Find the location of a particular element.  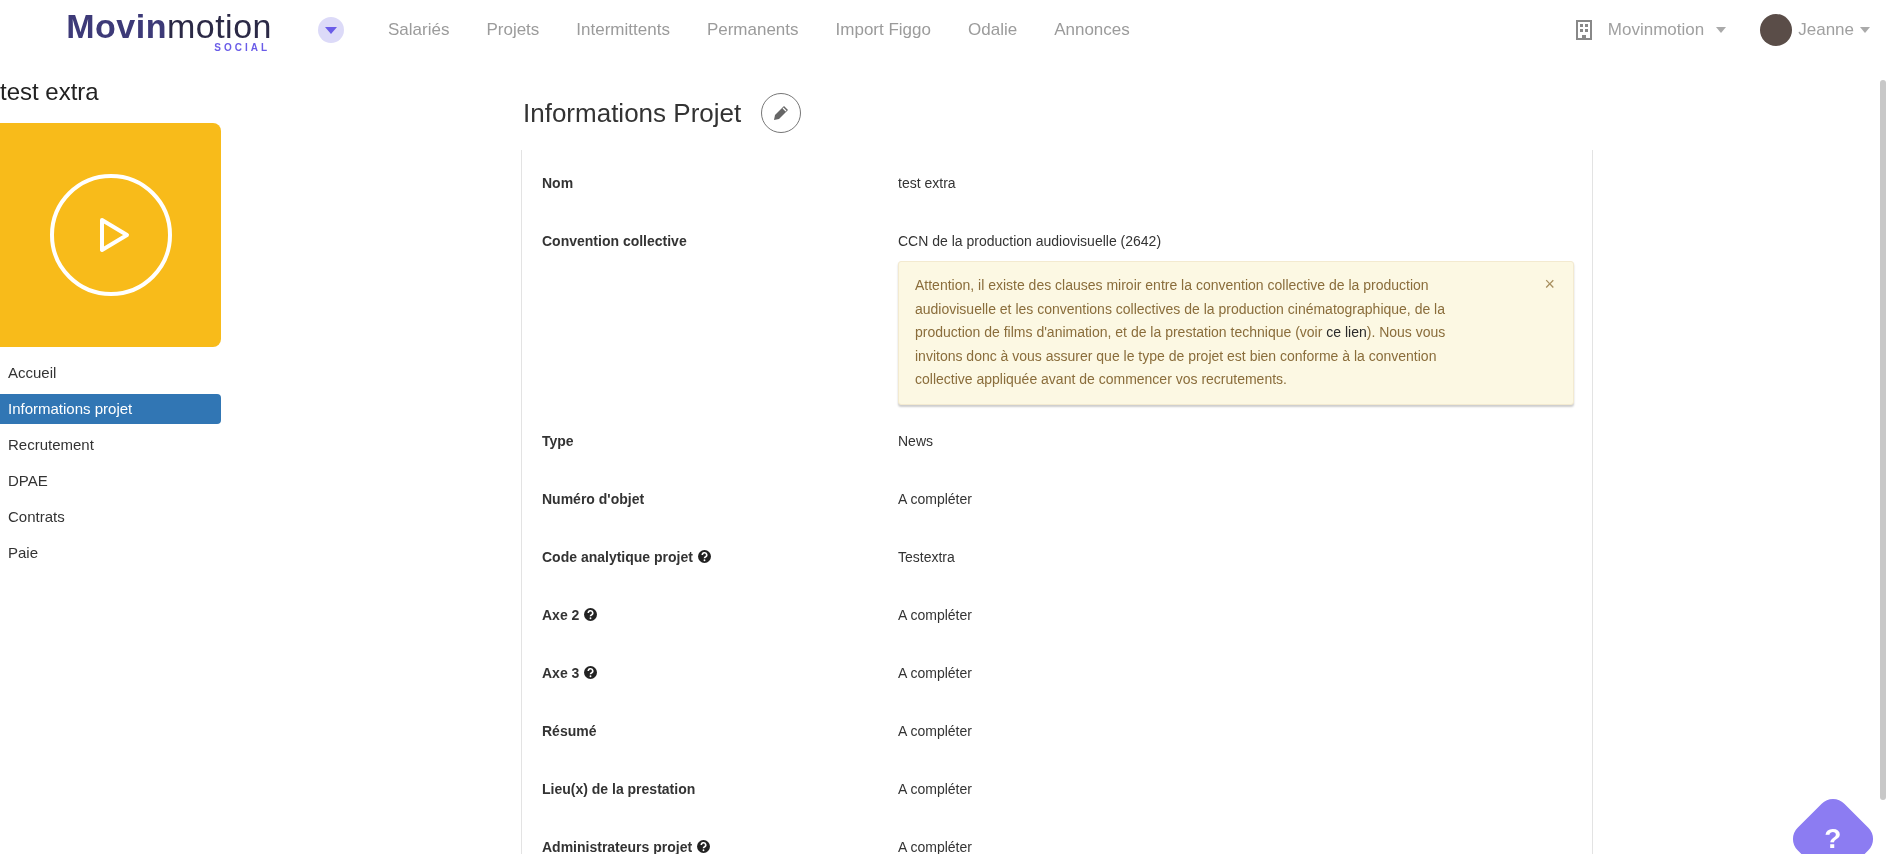

pencil-icon is located at coordinates (781, 113).